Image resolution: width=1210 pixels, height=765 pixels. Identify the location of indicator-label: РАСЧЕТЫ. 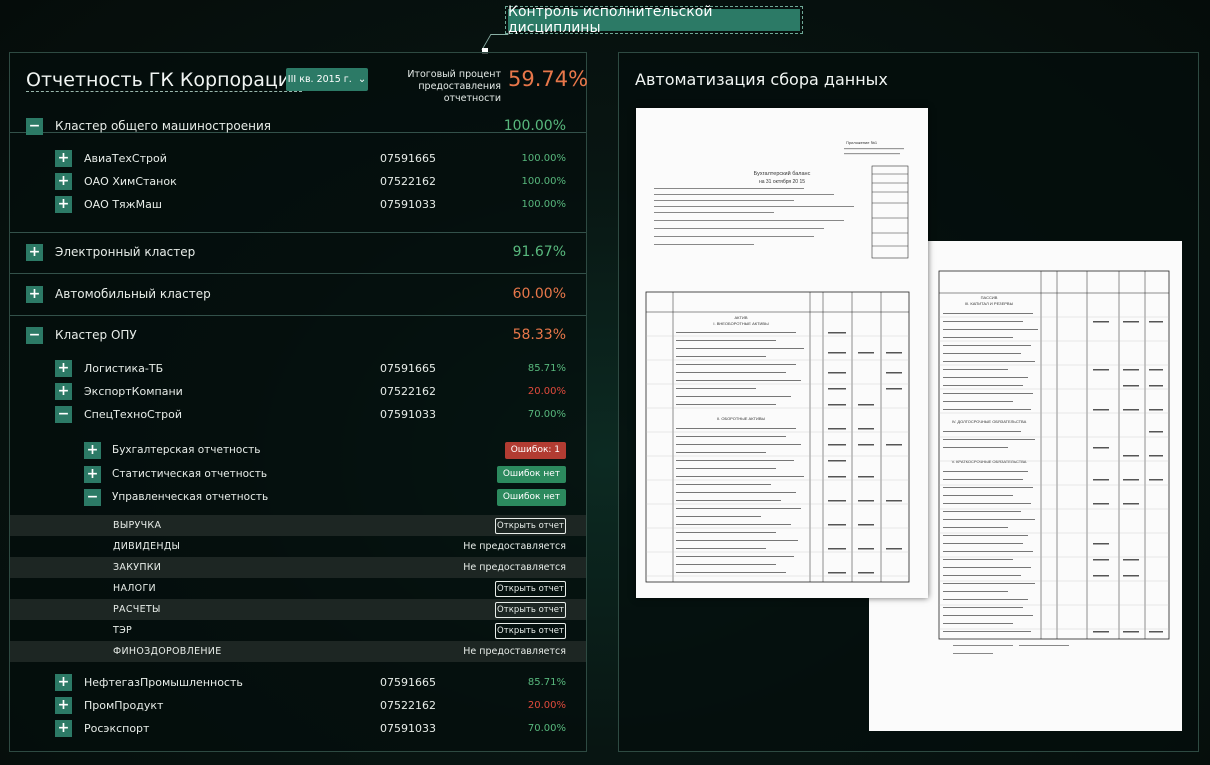
(137, 609).